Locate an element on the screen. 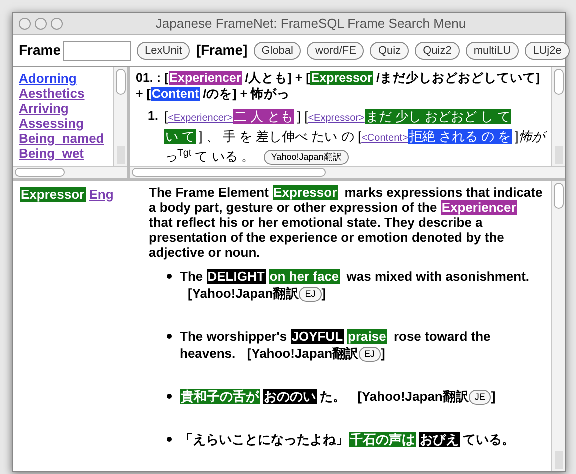  element-tag-link: <Content> is located at coordinates (385, 138).